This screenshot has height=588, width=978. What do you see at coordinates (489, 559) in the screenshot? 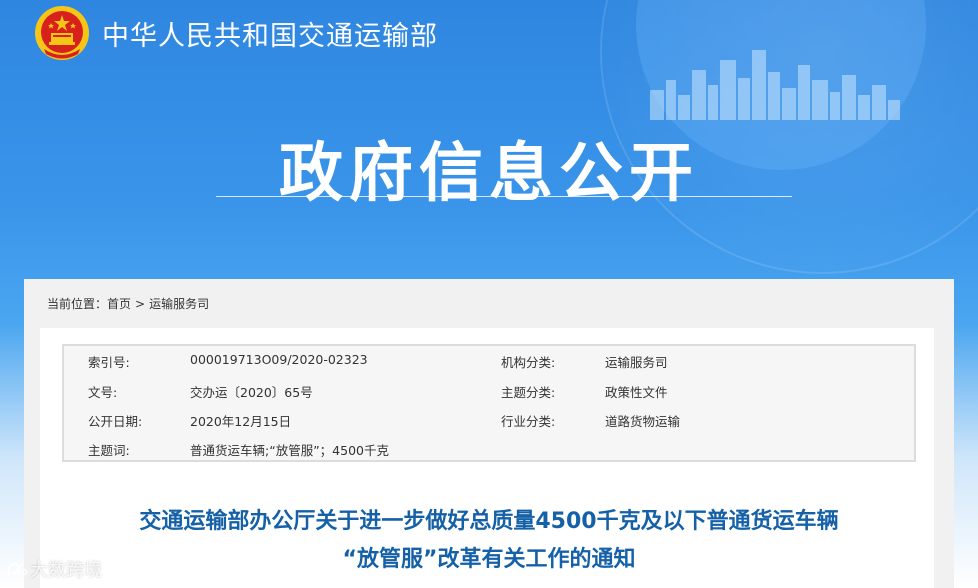
I see `document-title-line-2: “放管服”改革有关工作的通知` at bounding box center [489, 559].